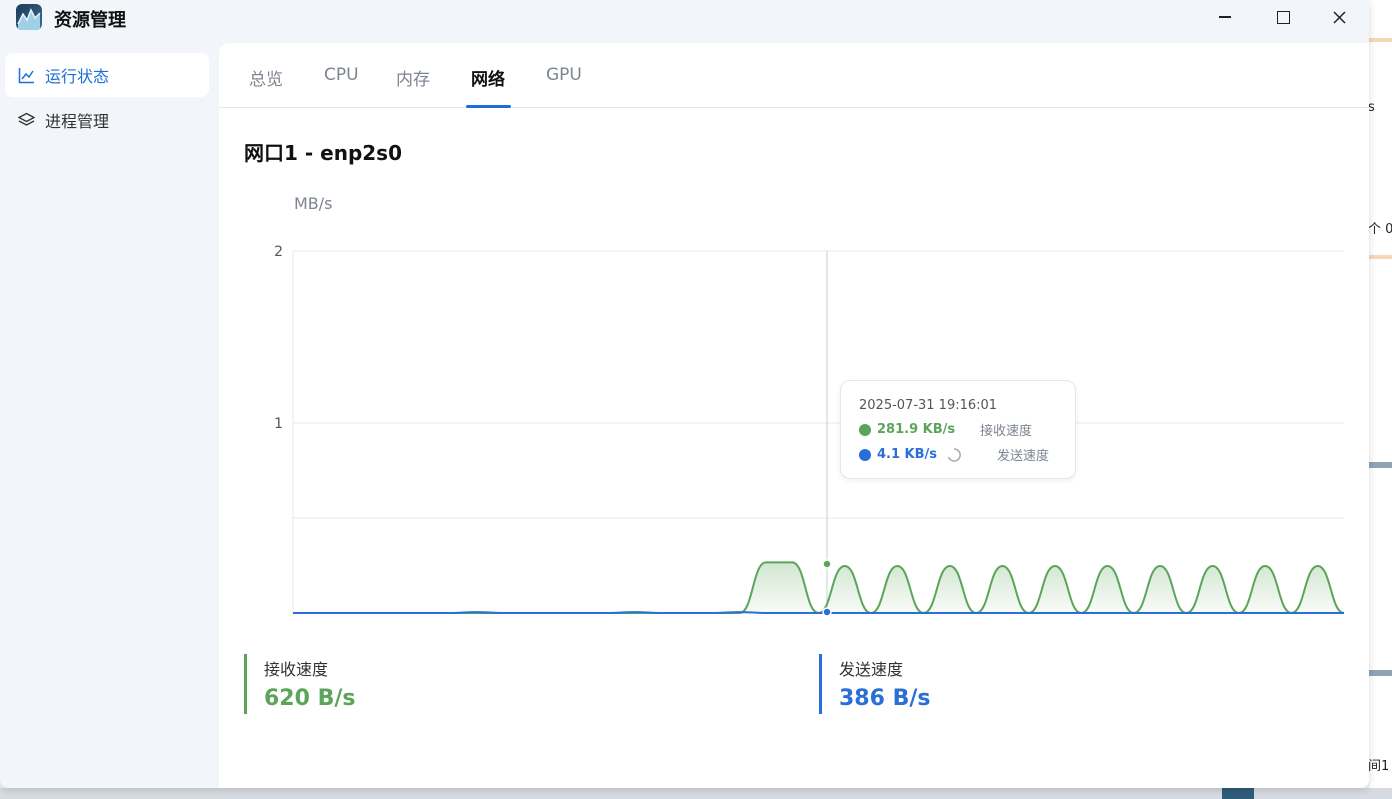 The image size is (1392, 799). What do you see at coordinates (871, 669) in the screenshot?
I see `stat-tx-label: 发送速度` at bounding box center [871, 669].